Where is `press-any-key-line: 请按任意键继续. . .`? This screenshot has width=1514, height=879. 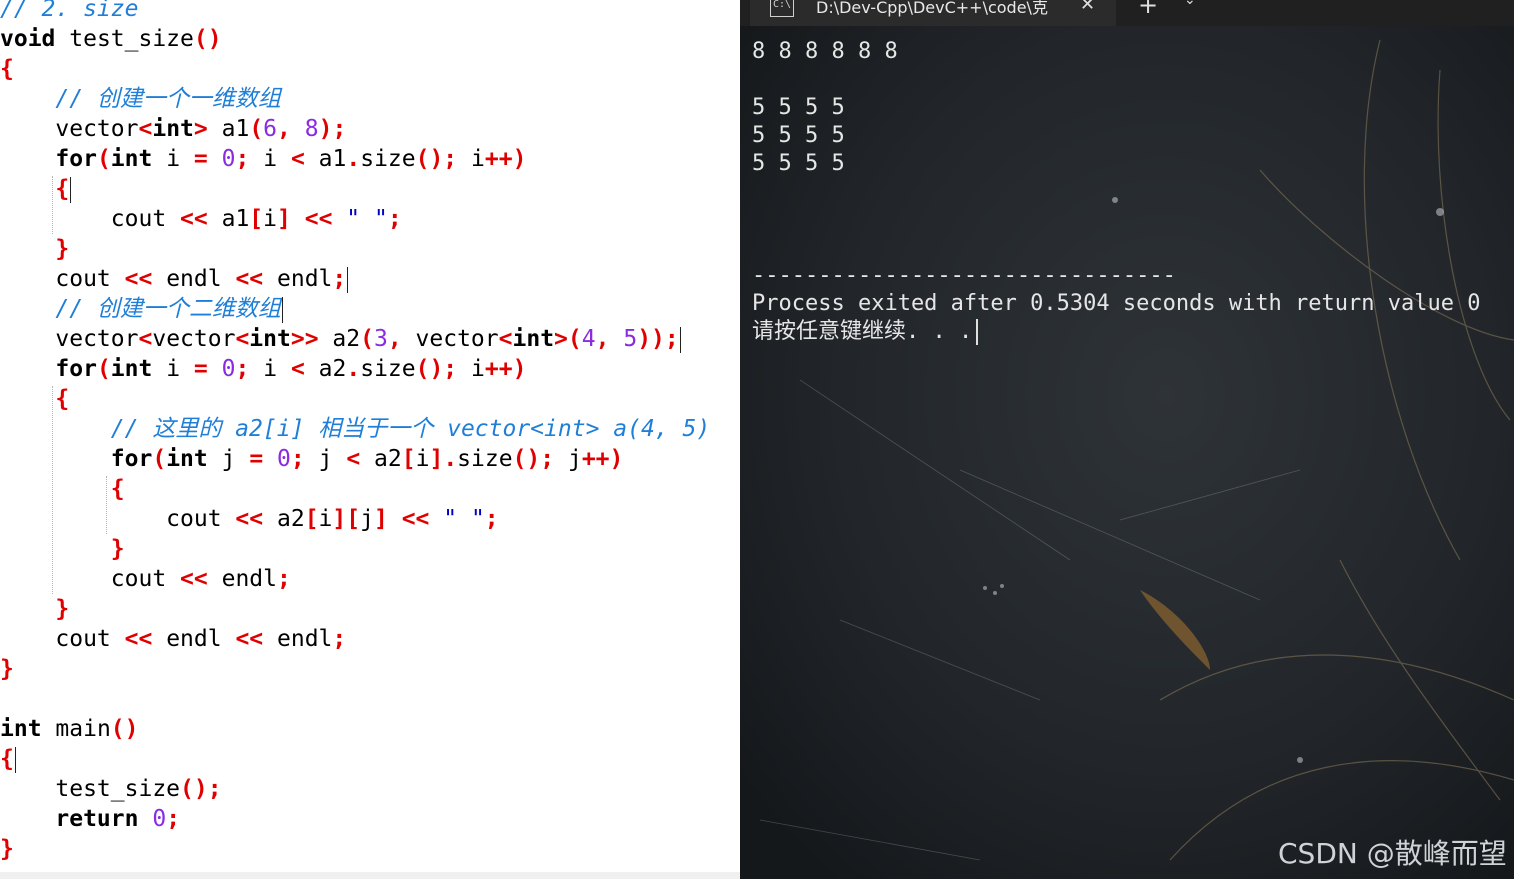
press-any-key-line: 请按任意键继续. . . is located at coordinates (865, 332).